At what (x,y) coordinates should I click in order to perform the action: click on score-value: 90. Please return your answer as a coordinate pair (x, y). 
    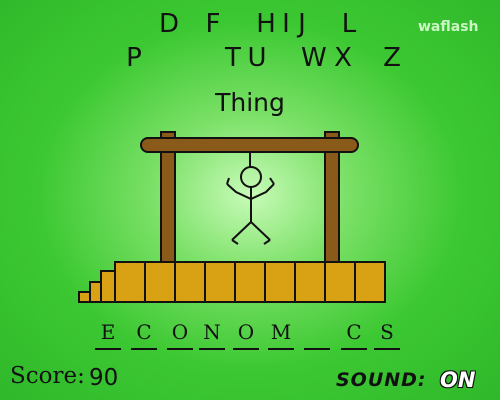
    Looking at the image, I should click on (104, 378).